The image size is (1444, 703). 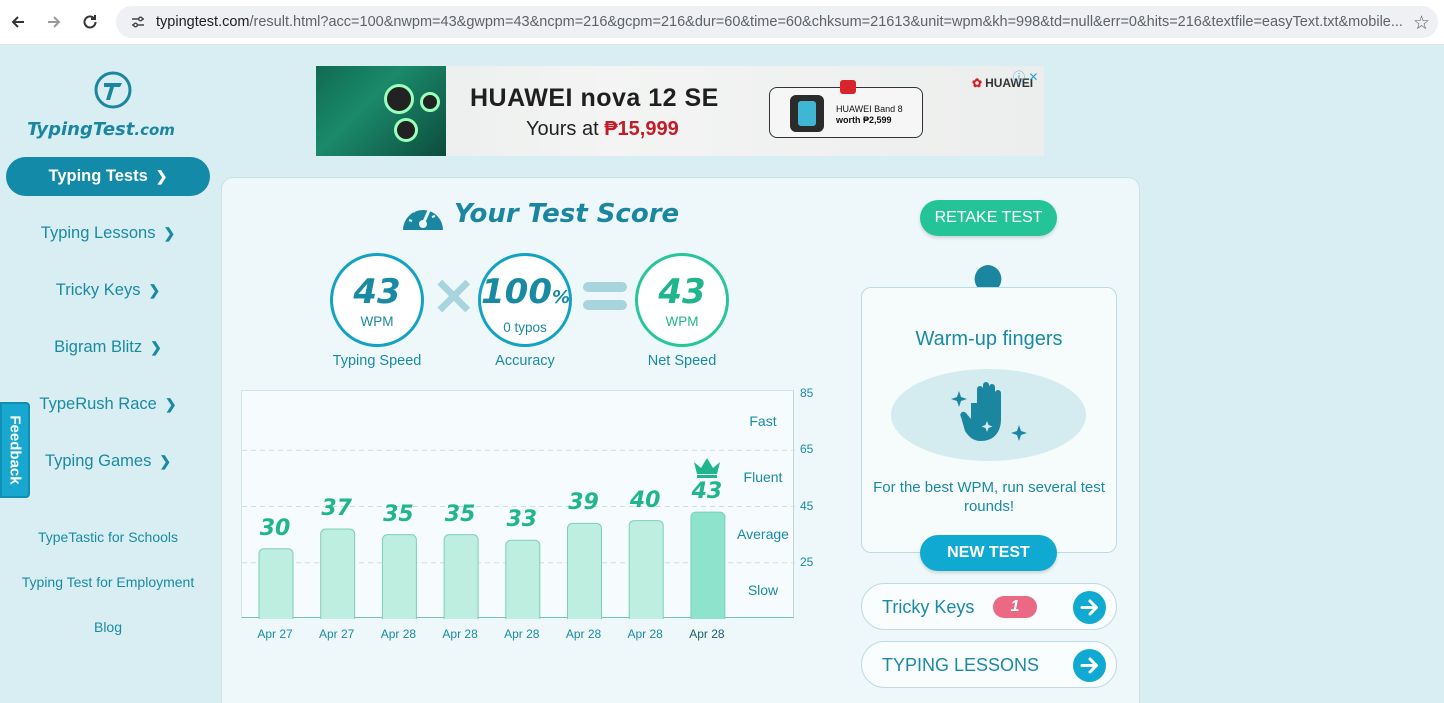 I want to click on typing-lessons-card: TYPING LESSONS, so click(x=989, y=664).